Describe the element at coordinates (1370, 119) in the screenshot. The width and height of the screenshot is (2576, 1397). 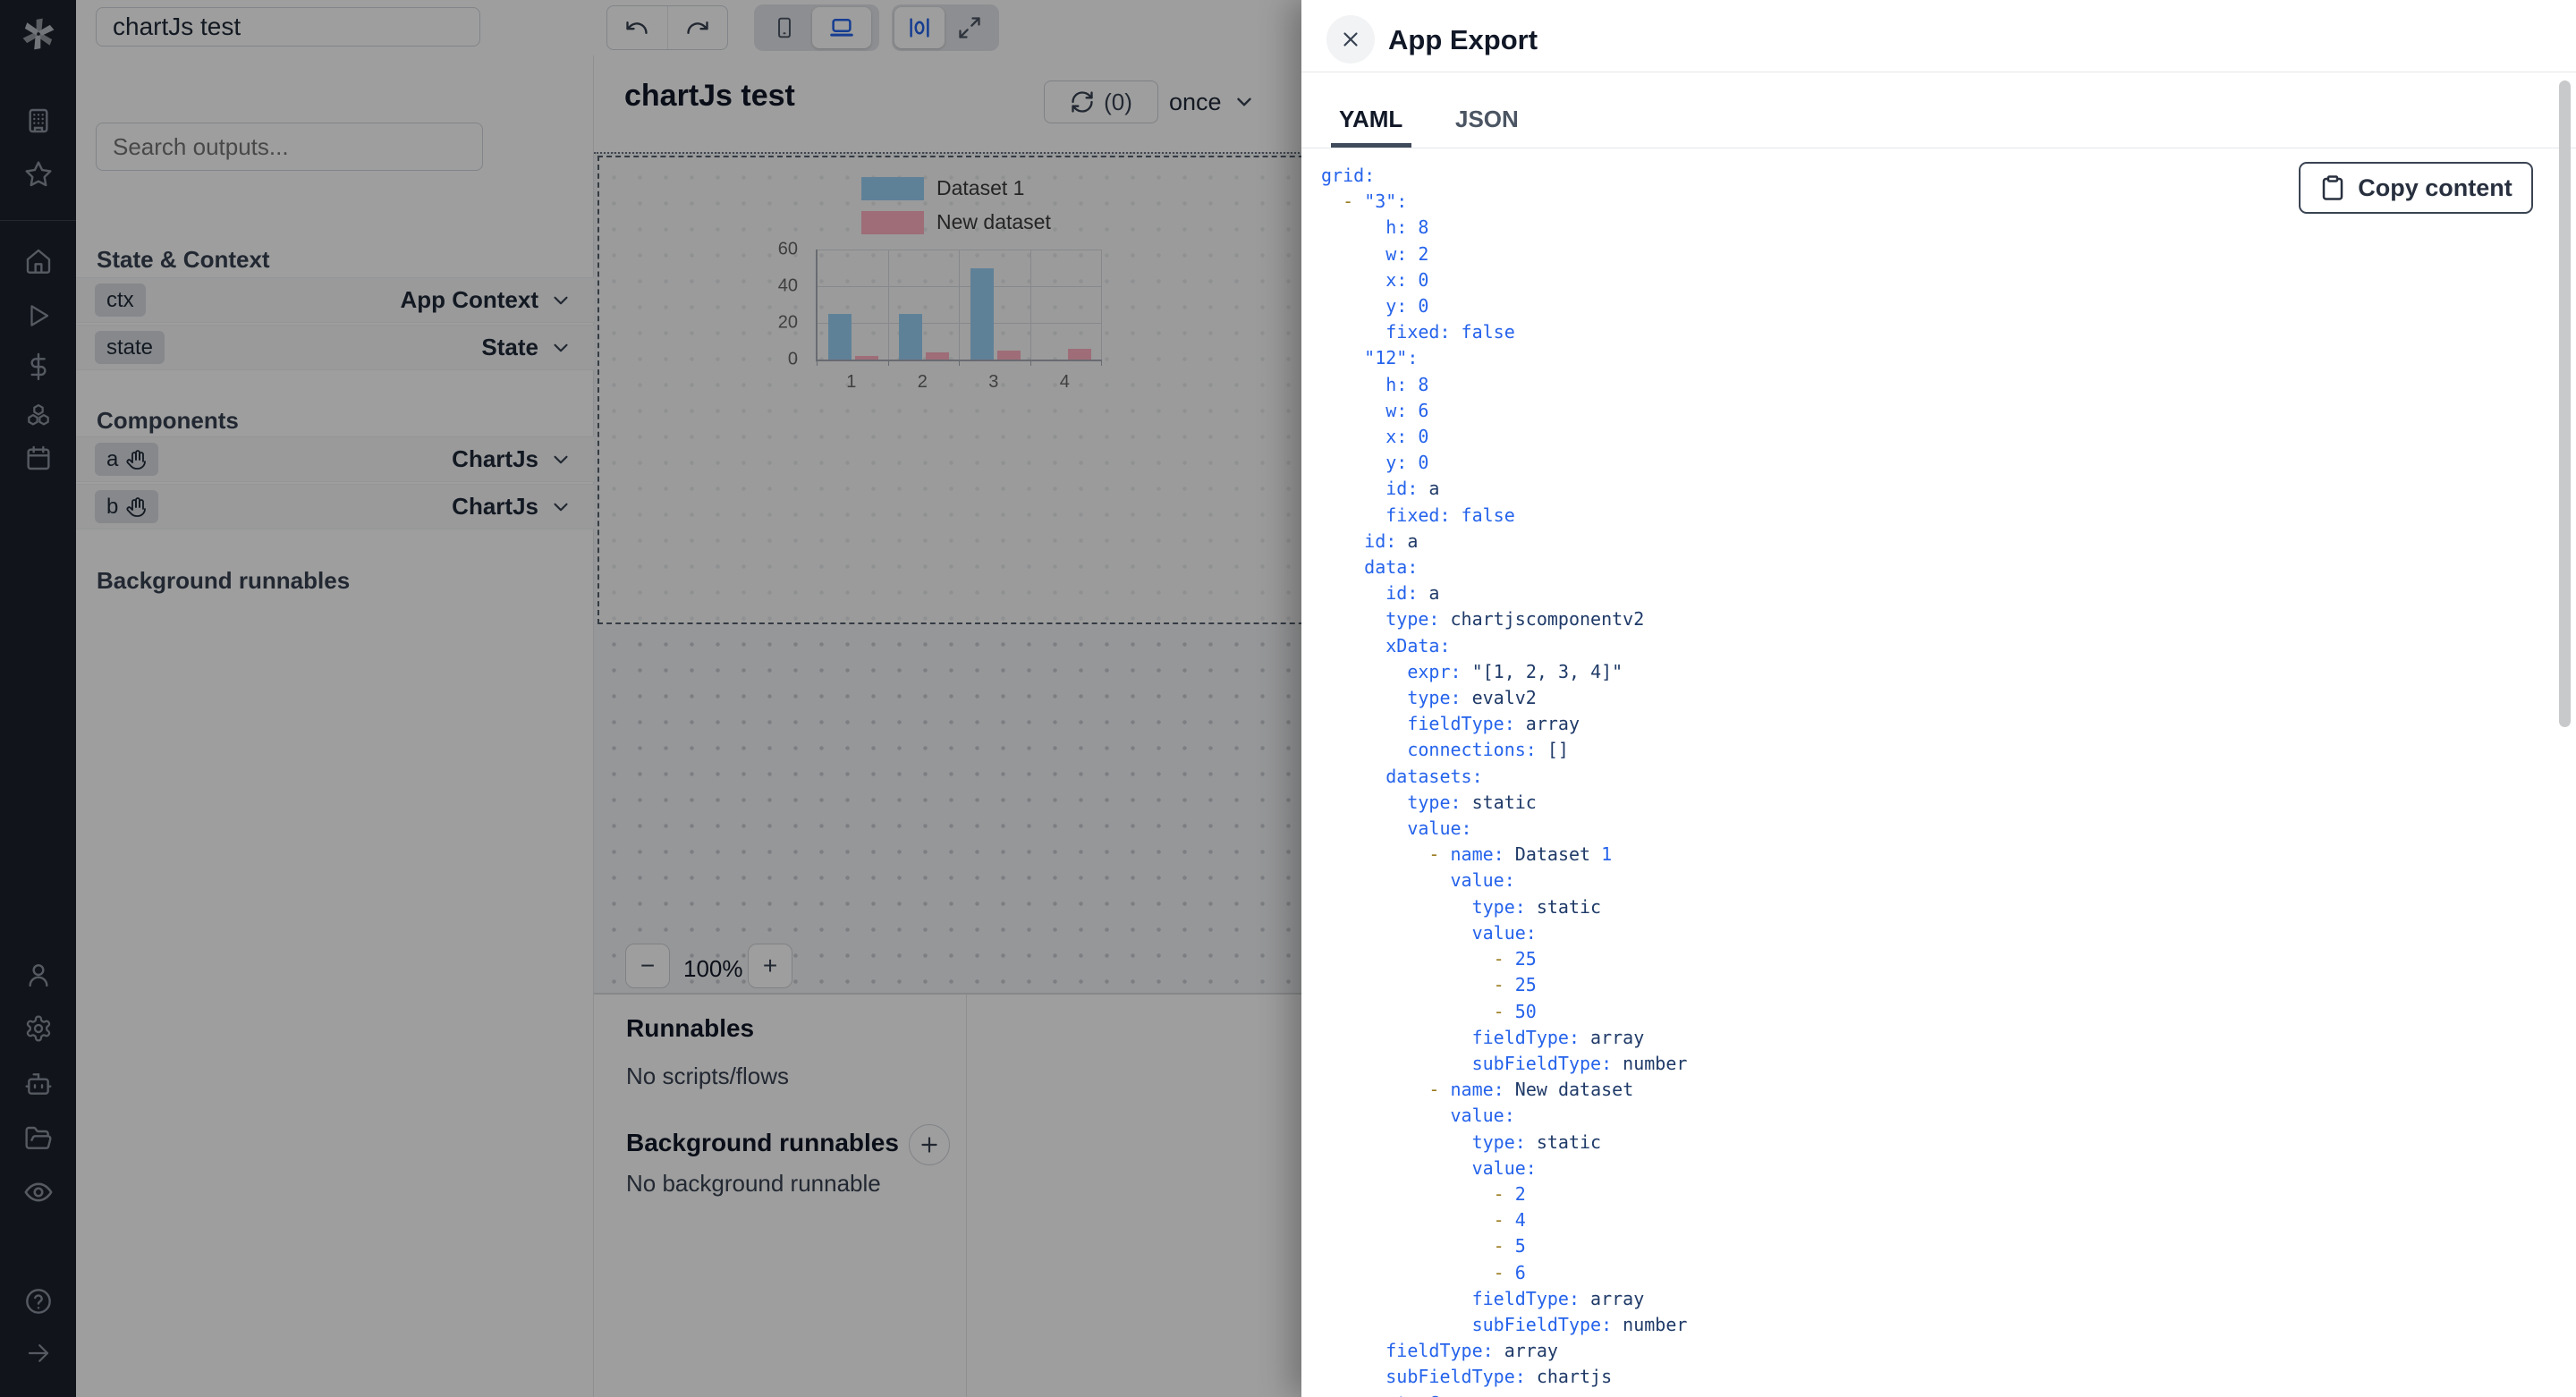
I see `tab-yaml: YAML` at that location.